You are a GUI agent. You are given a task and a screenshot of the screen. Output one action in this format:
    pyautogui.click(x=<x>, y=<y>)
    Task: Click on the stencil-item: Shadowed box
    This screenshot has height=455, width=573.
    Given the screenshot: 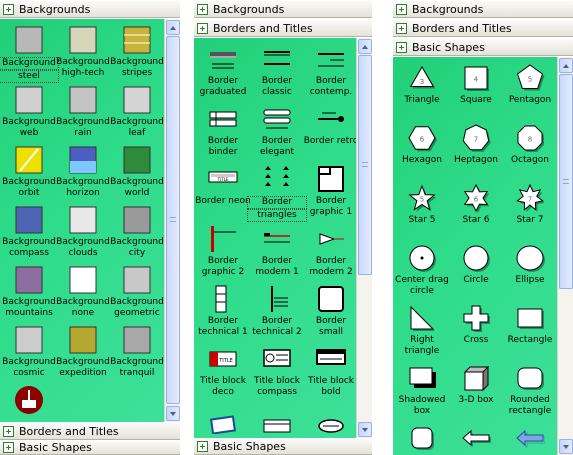 What is the action you would take?
    pyautogui.click(x=422, y=390)
    